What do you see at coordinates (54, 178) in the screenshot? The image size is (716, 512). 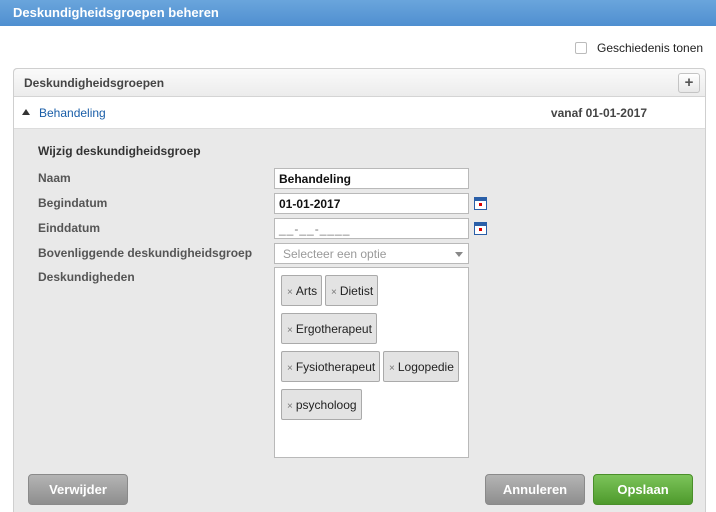 I see `name-label: Naam` at bounding box center [54, 178].